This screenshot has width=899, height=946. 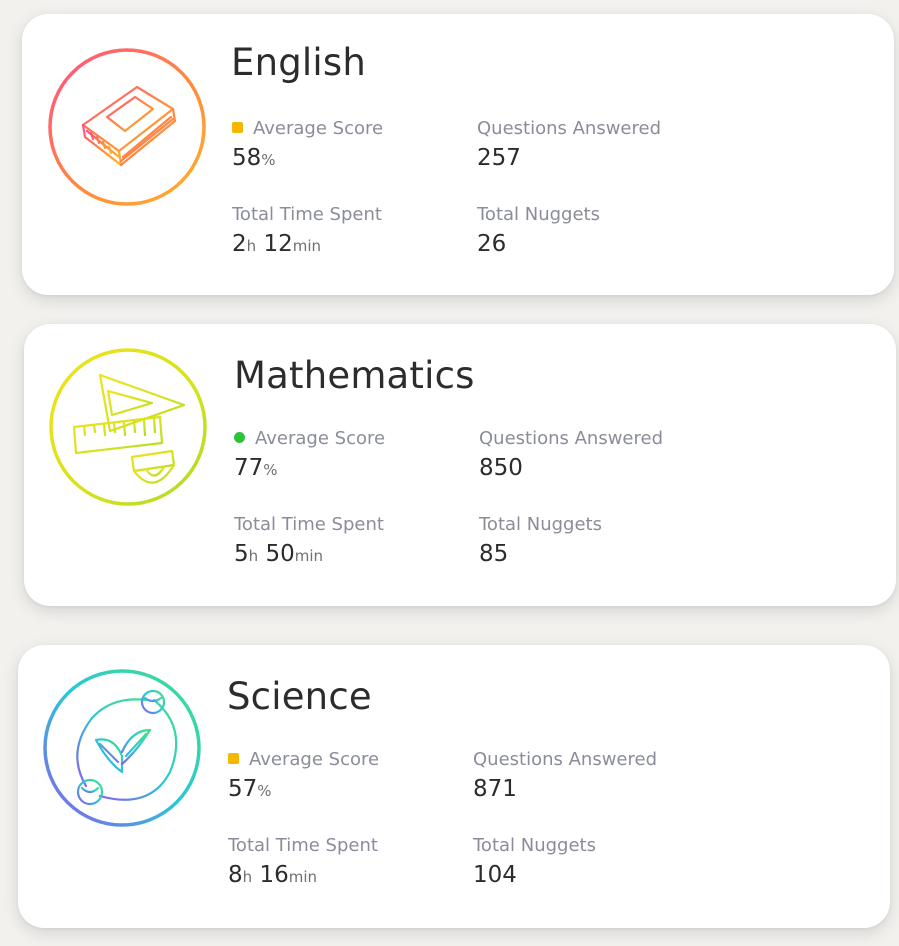 I want to click on total-time-stat: Total Time Spent 2h 12min, so click(x=307, y=232).